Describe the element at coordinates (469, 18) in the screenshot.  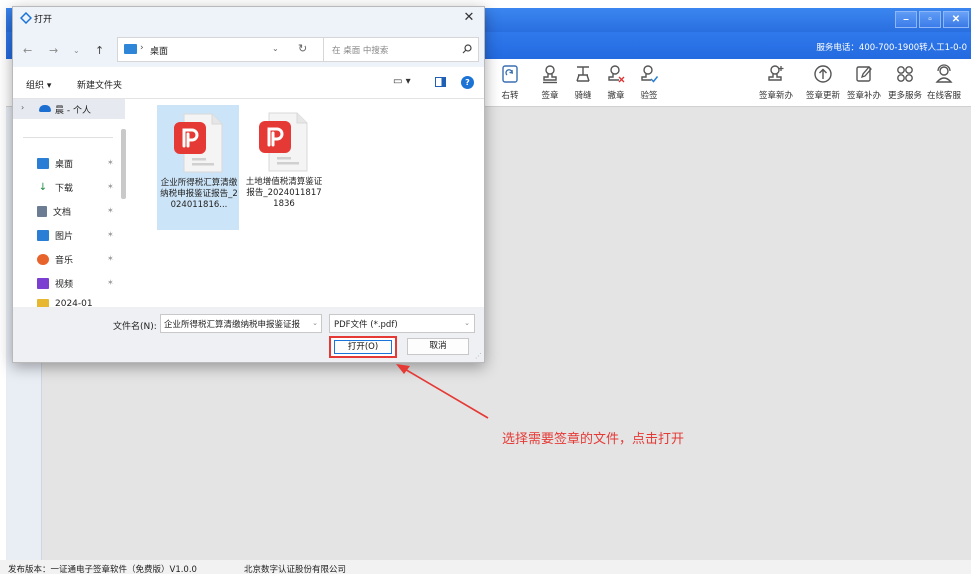
I see `dialog-close-icon: ✕` at that location.